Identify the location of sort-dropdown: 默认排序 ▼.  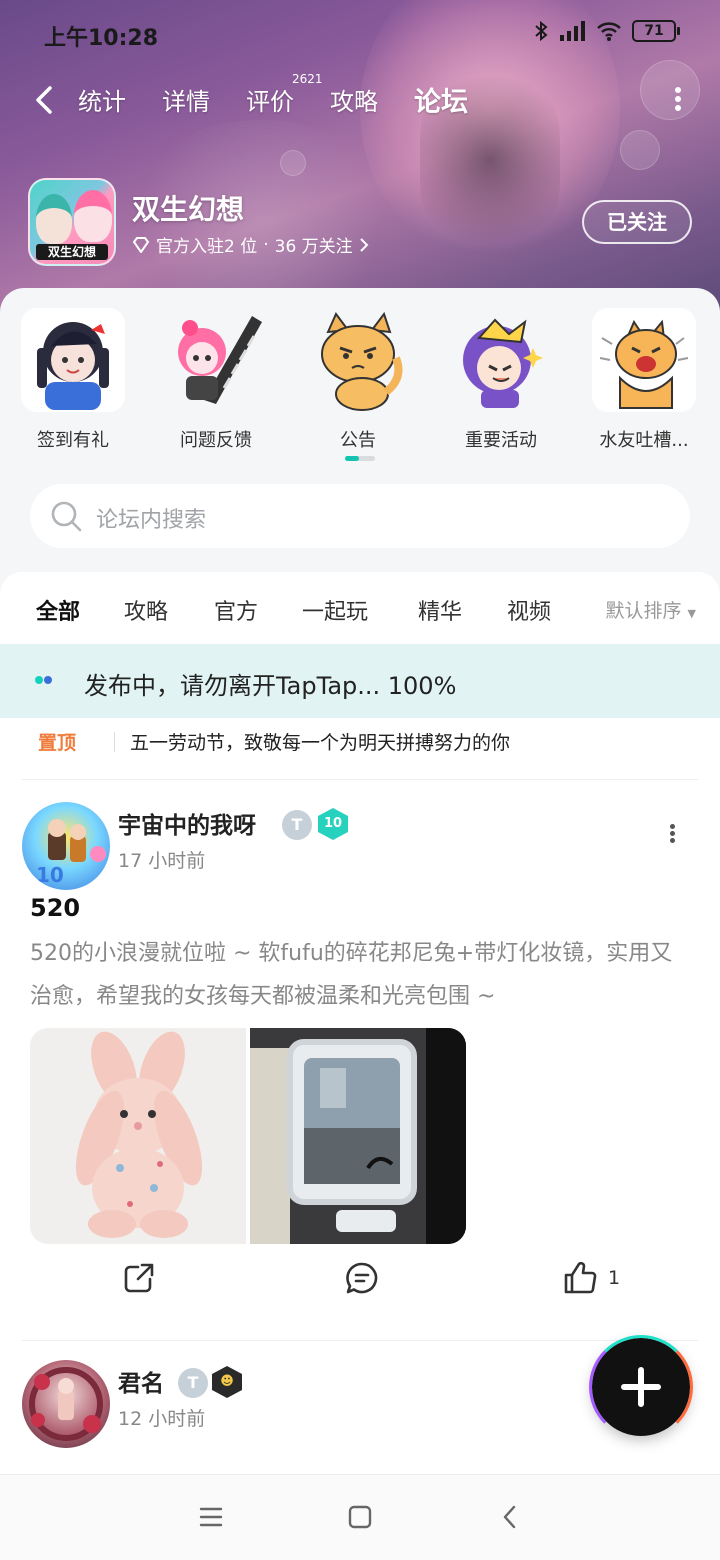
(650, 609).